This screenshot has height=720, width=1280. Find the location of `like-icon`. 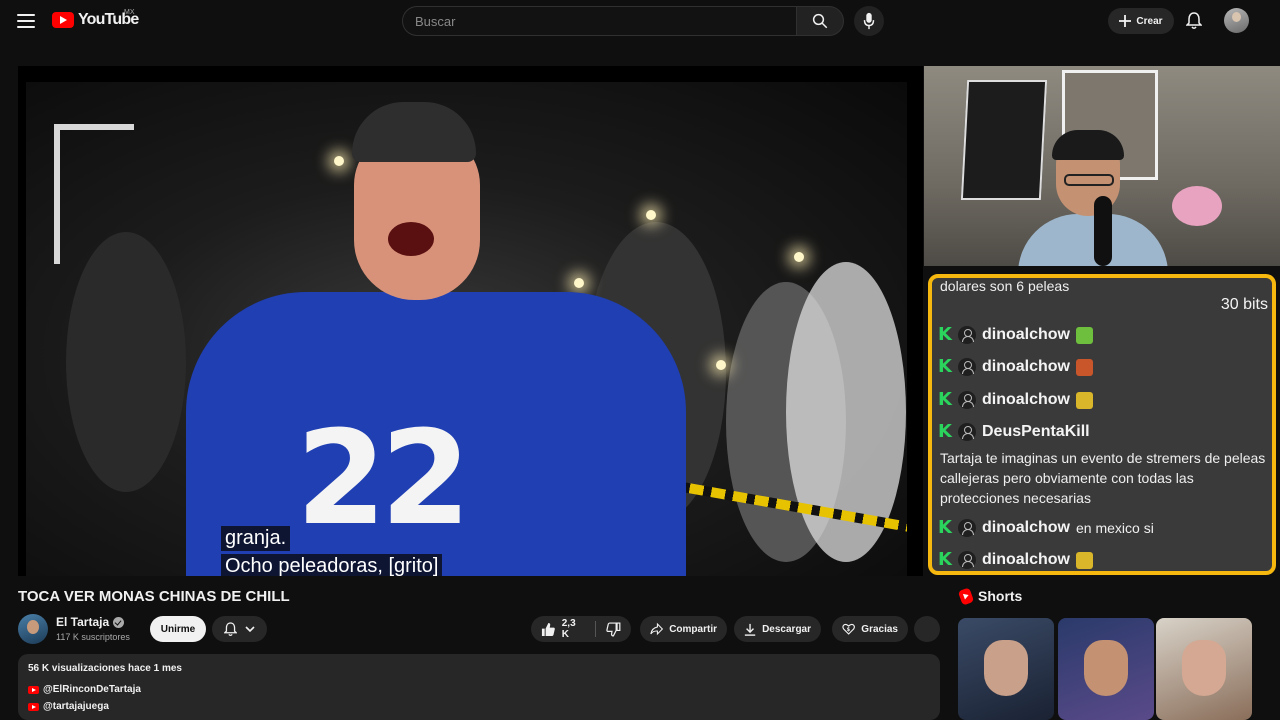

like-icon is located at coordinates (548, 629).